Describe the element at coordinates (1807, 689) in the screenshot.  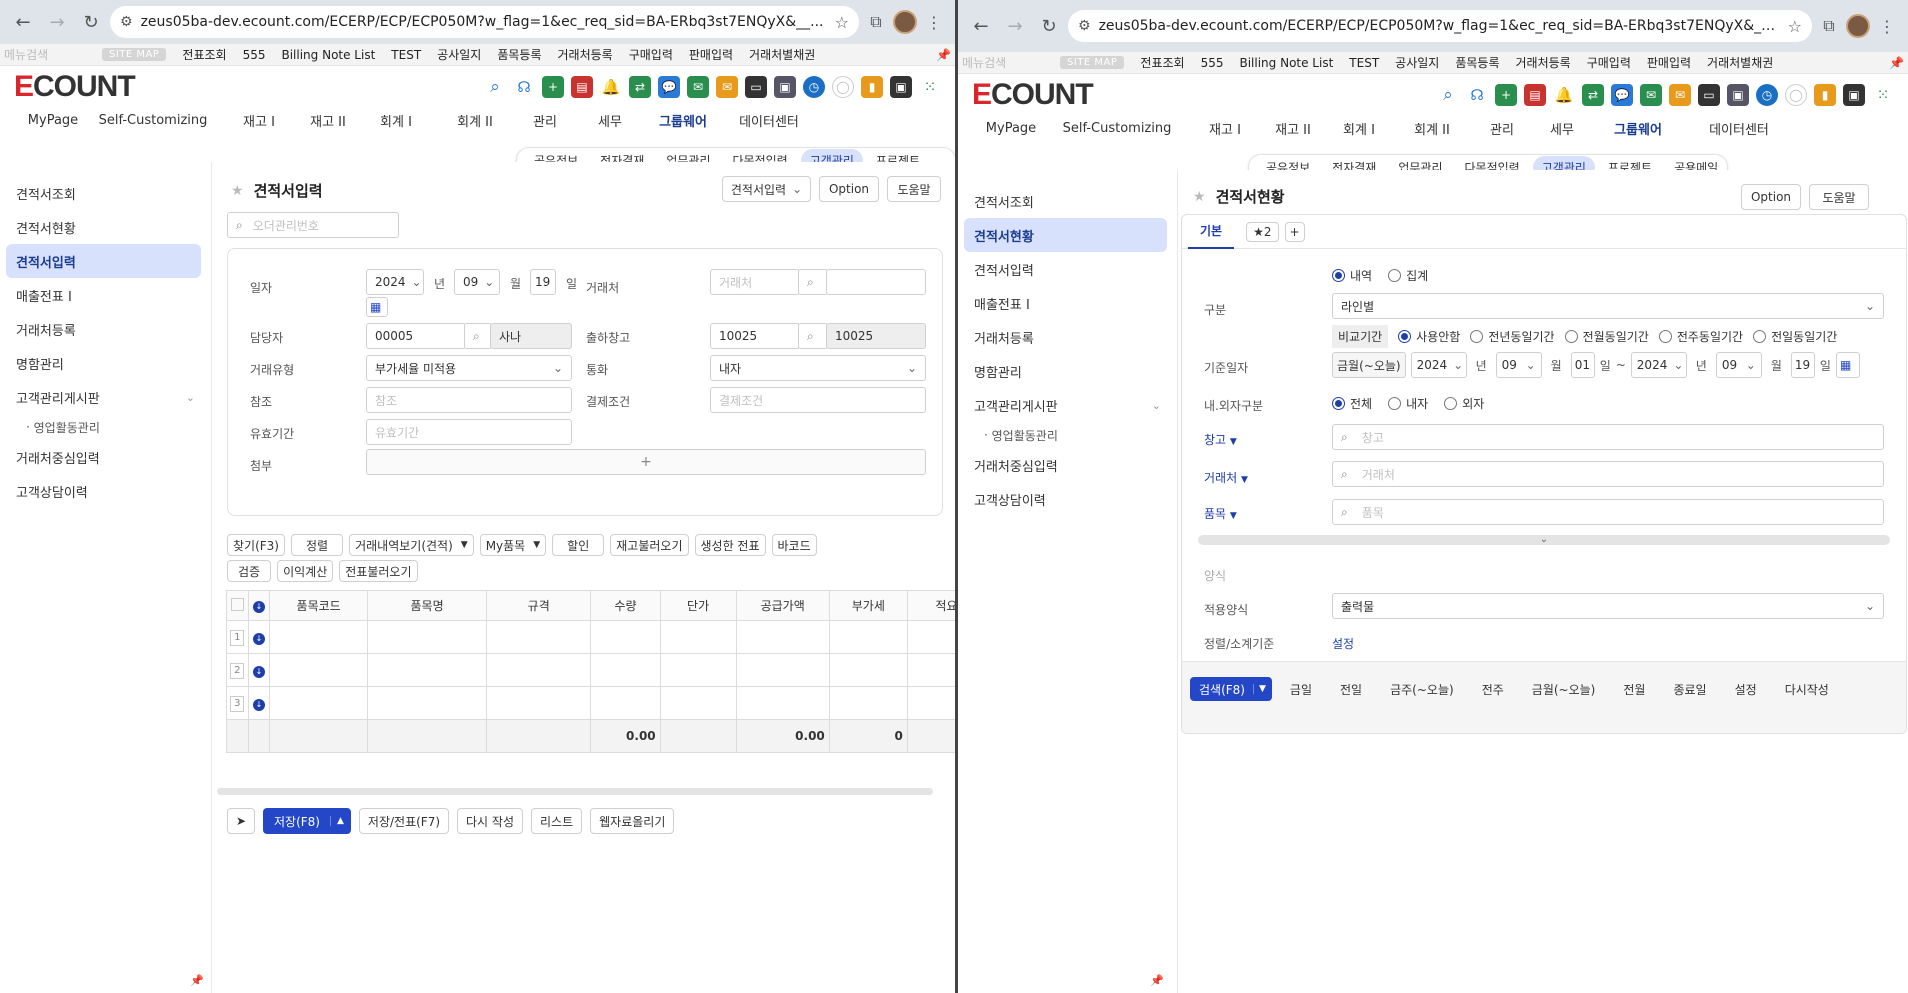
I see `quick-reset: 다시작성` at that location.